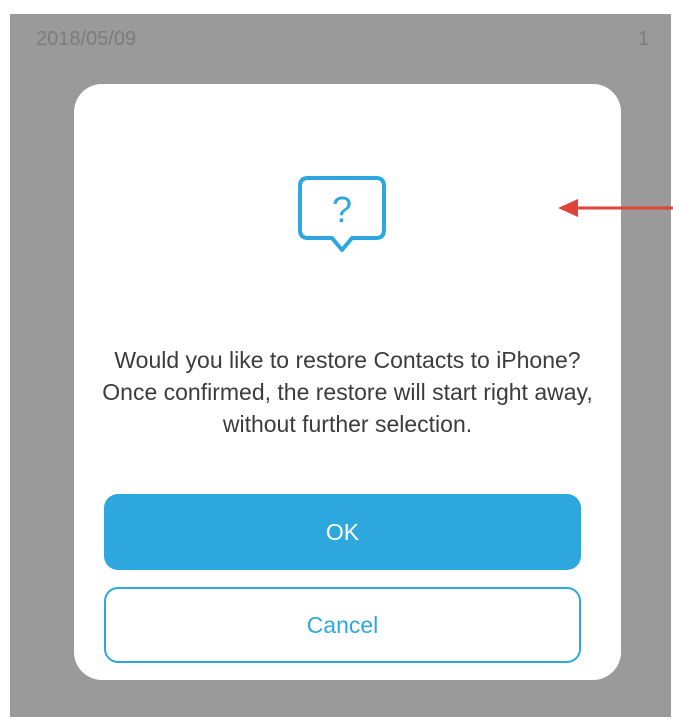  Describe the element at coordinates (643, 39) in the screenshot. I see `backup-count: 1` at that location.